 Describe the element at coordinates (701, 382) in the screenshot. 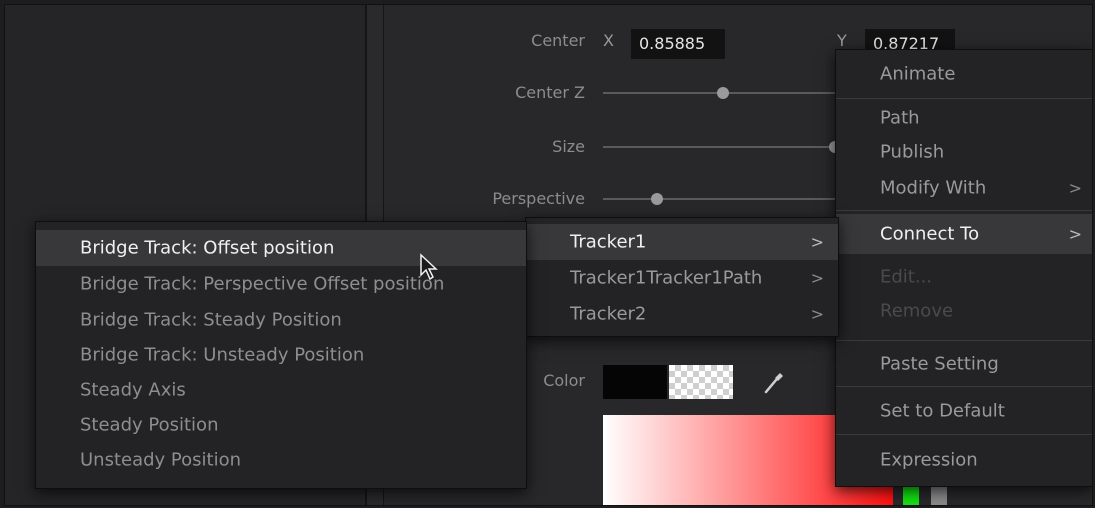

I see `alpha-swatch` at that location.